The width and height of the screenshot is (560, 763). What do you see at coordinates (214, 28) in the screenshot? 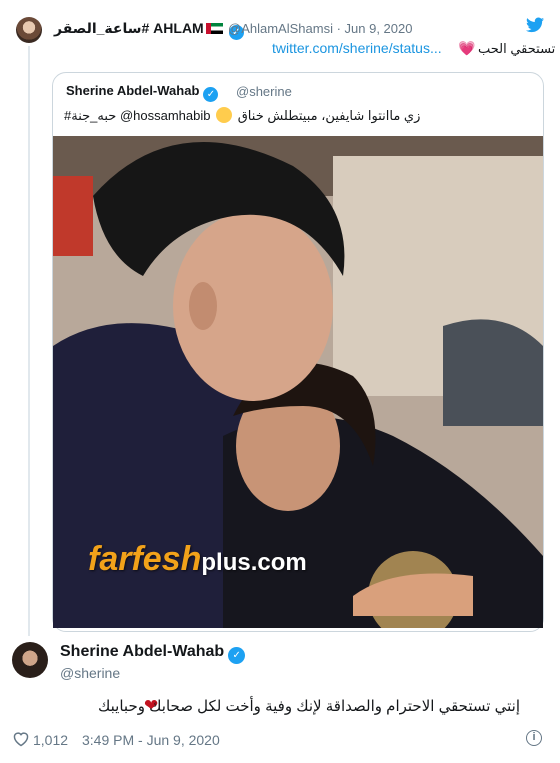
I see `uae-flag-icon` at bounding box center [214, 28].